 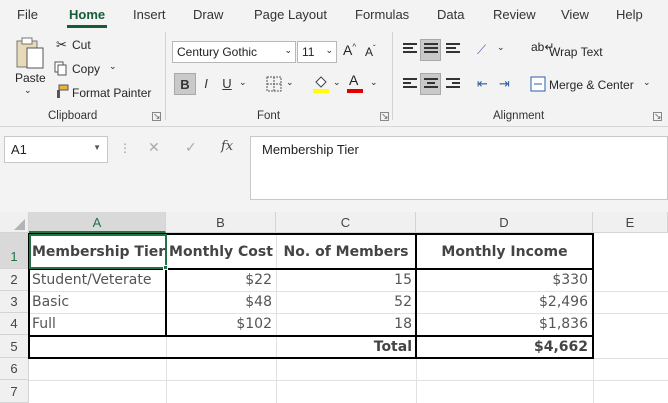 What do you see at coordinates (481, 50) in the screenshot?
I see `orientation-icon: ⟋` at bounding box center [481, 50].